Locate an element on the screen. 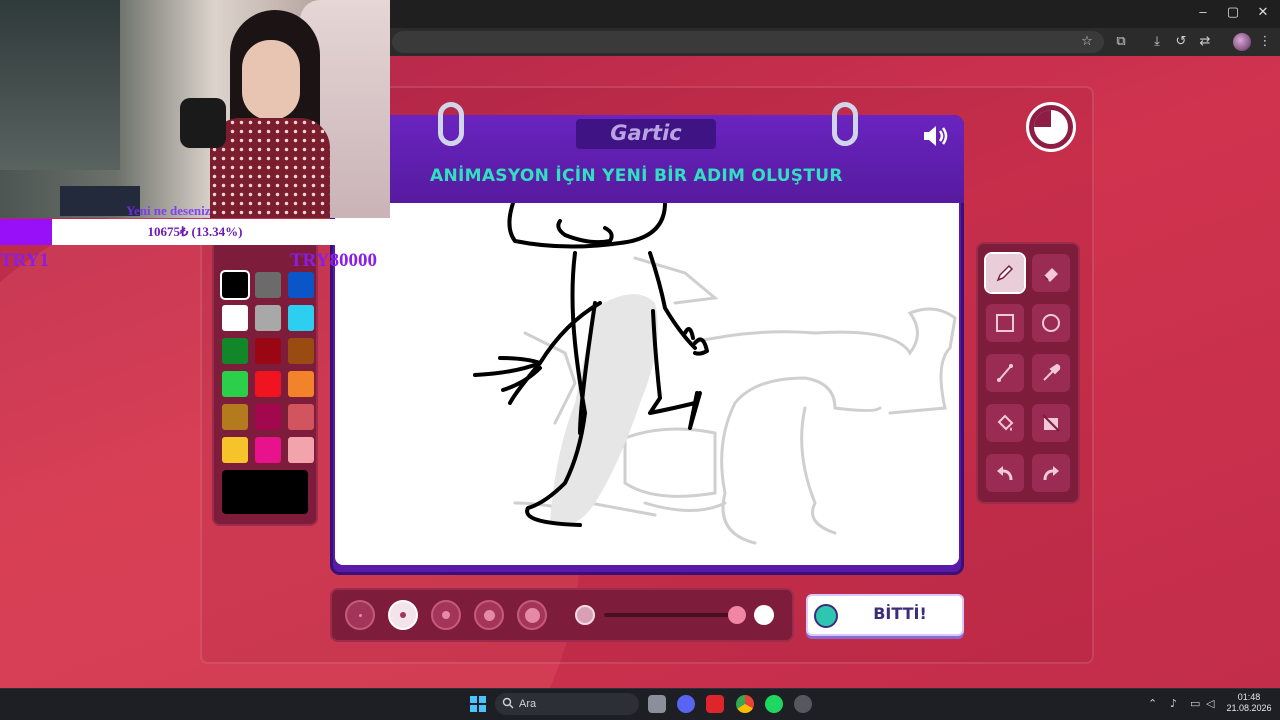 This screenshot has height=720, width=1280. rectangle-icon is located at coordinates (1005, 323).